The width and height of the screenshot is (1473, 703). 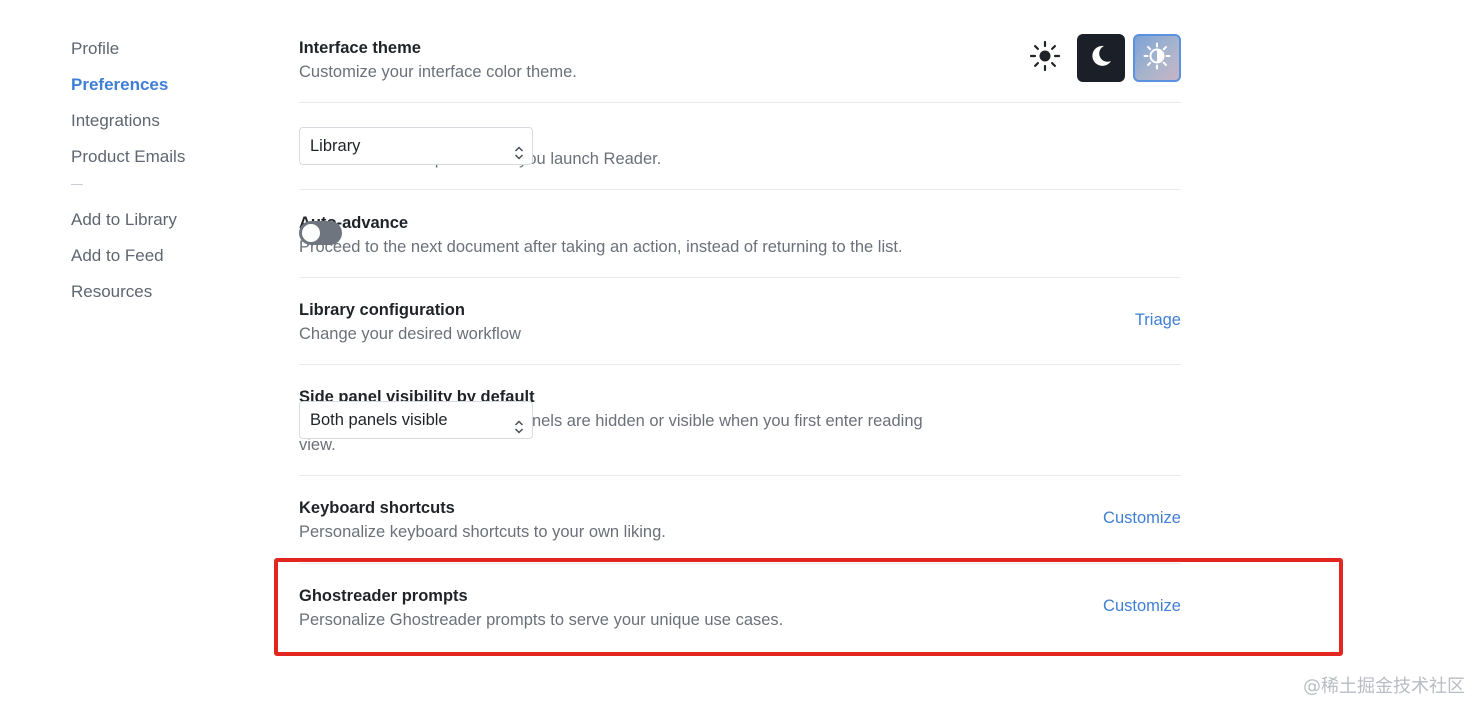 I want to click on default-view-select: Library, so click(x=416, y=146).